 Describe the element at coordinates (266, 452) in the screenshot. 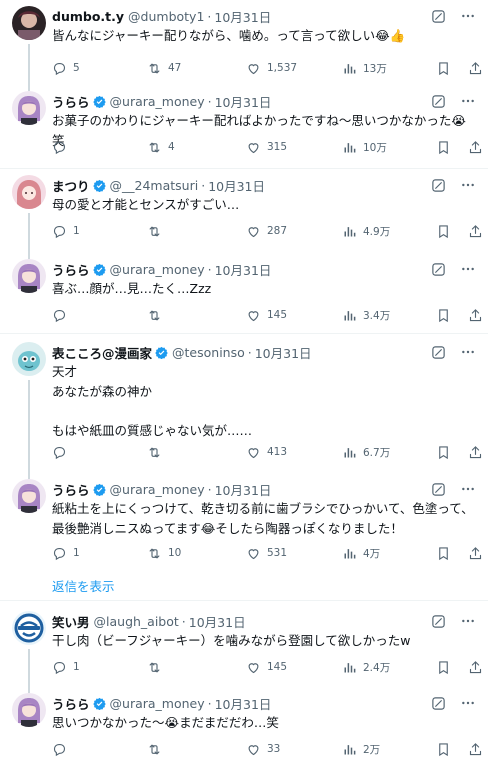

I see `like-button: 413` at that location.